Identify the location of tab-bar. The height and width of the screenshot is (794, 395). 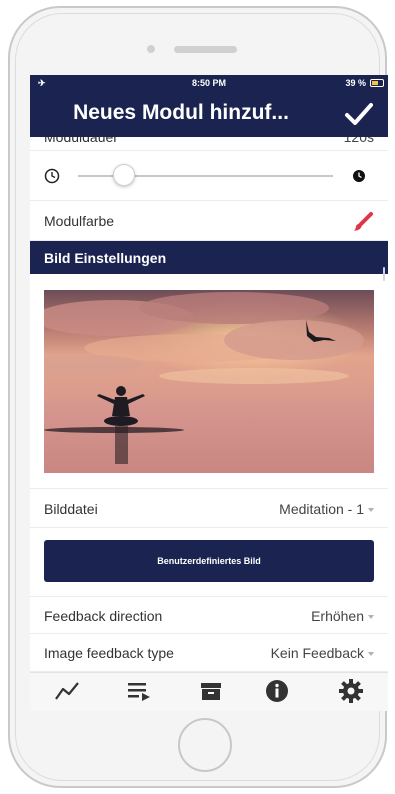
(209, 691).